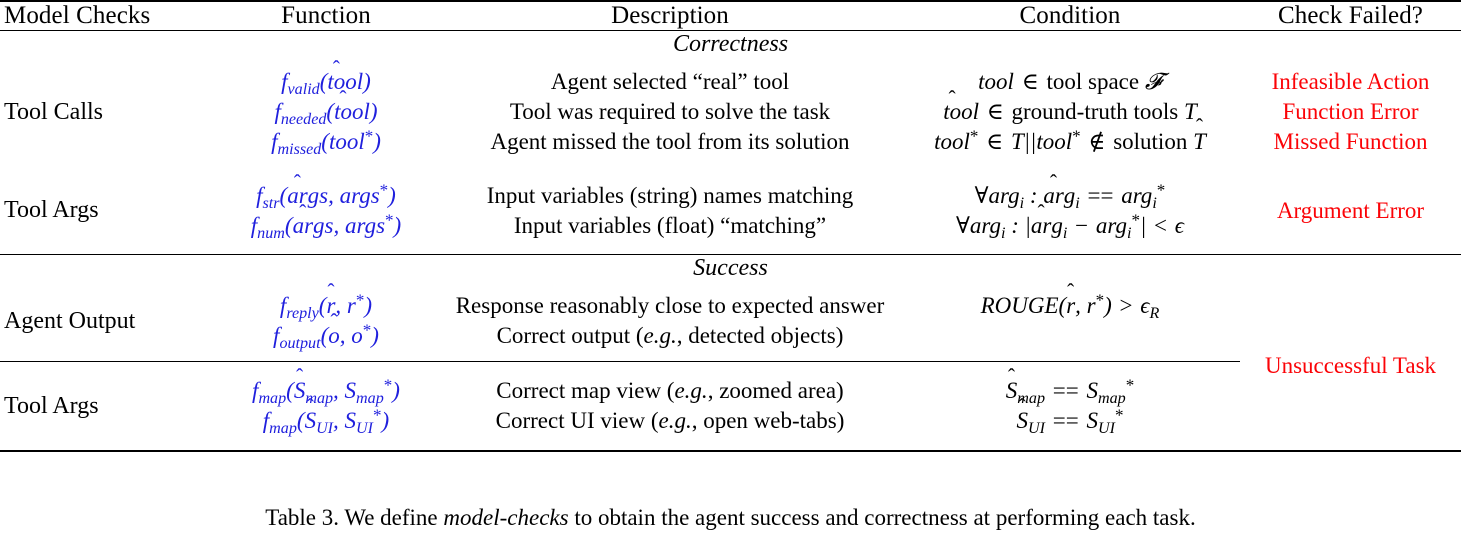 The image size is (1461, 560). I want to click on row-conditions-agent-output: ROUGE(r̂, r*) > ϵR, so click(1070, 321).